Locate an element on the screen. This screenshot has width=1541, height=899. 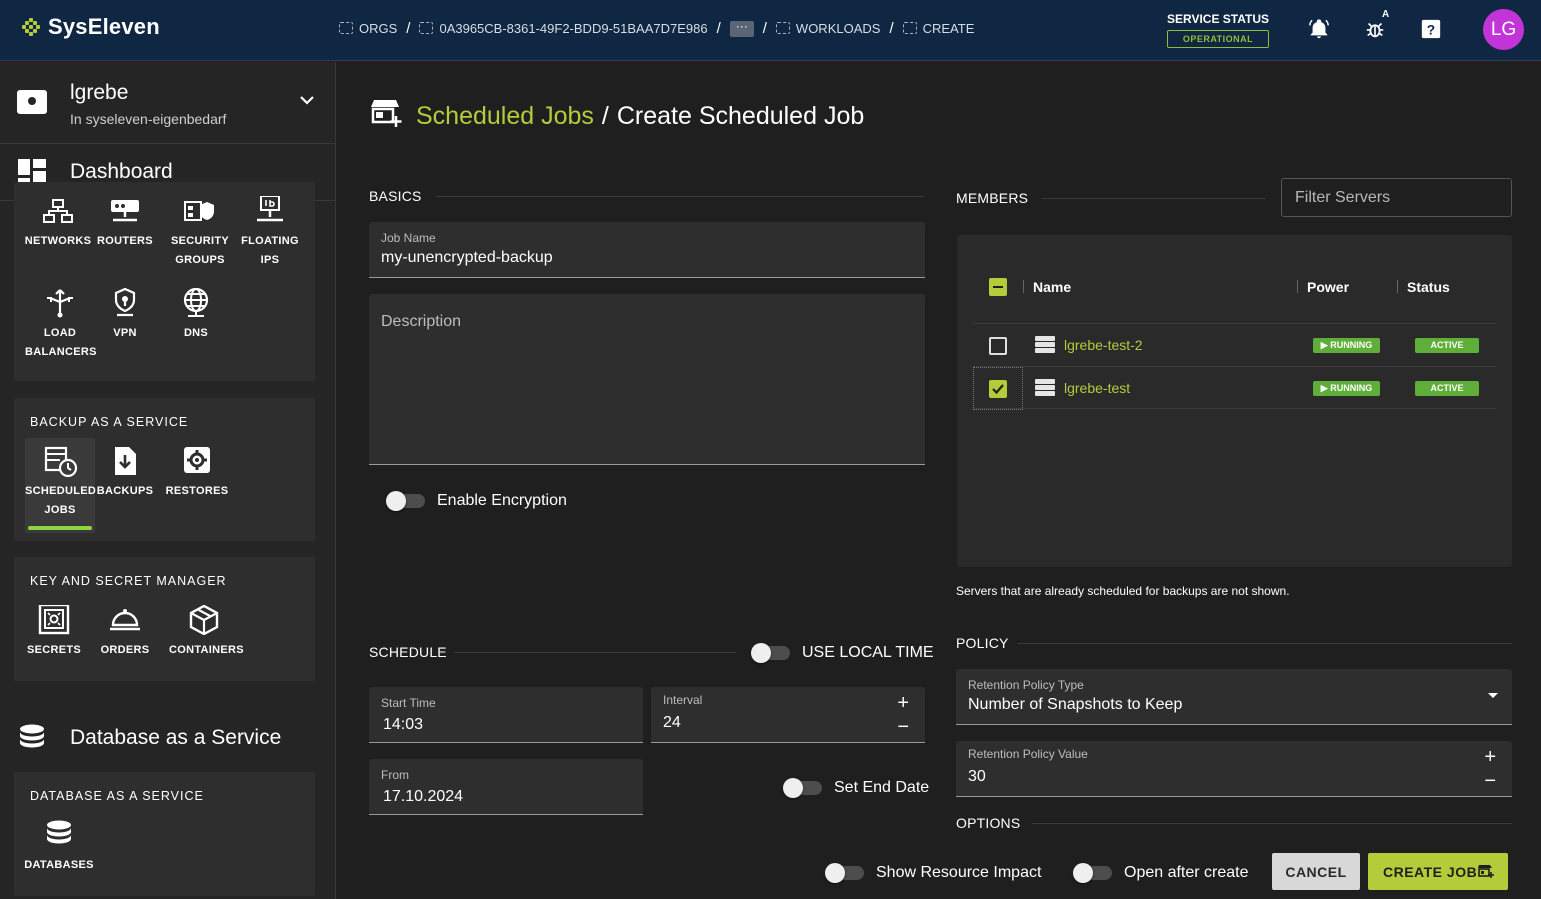
start-time-field: Start Time 14:03 is located at coordinates (506, 715).